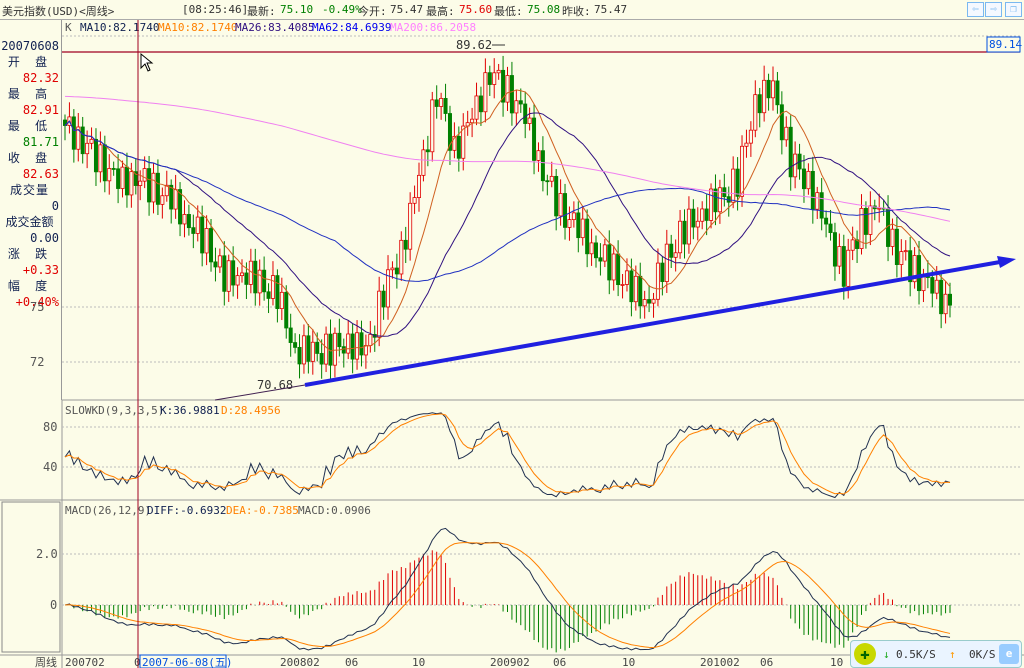  I want to click on legend-k: K, so click(68, 27).